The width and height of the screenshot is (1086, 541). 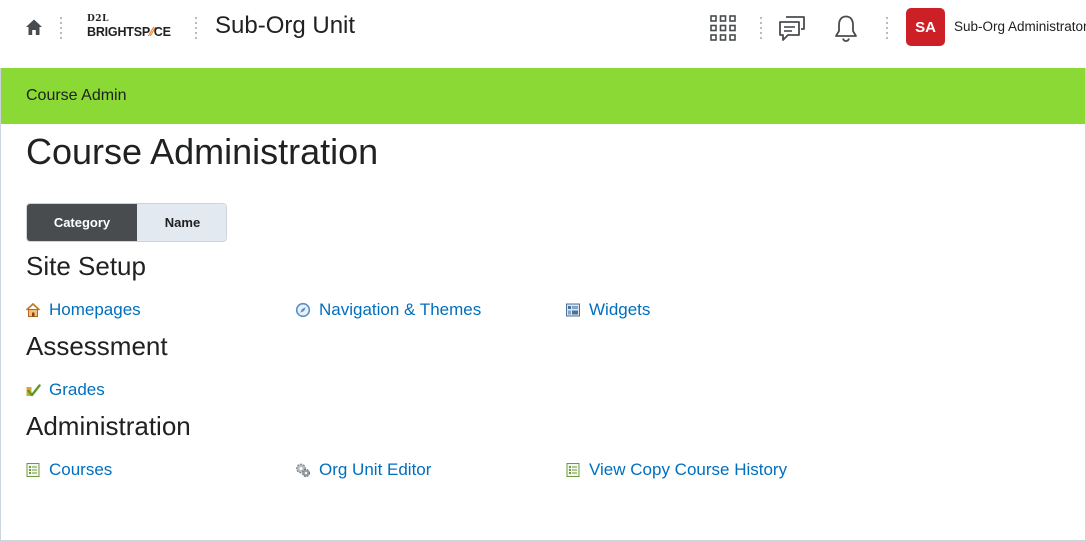 I want to click on tool-label: Grades, so click(x=77, y=389).